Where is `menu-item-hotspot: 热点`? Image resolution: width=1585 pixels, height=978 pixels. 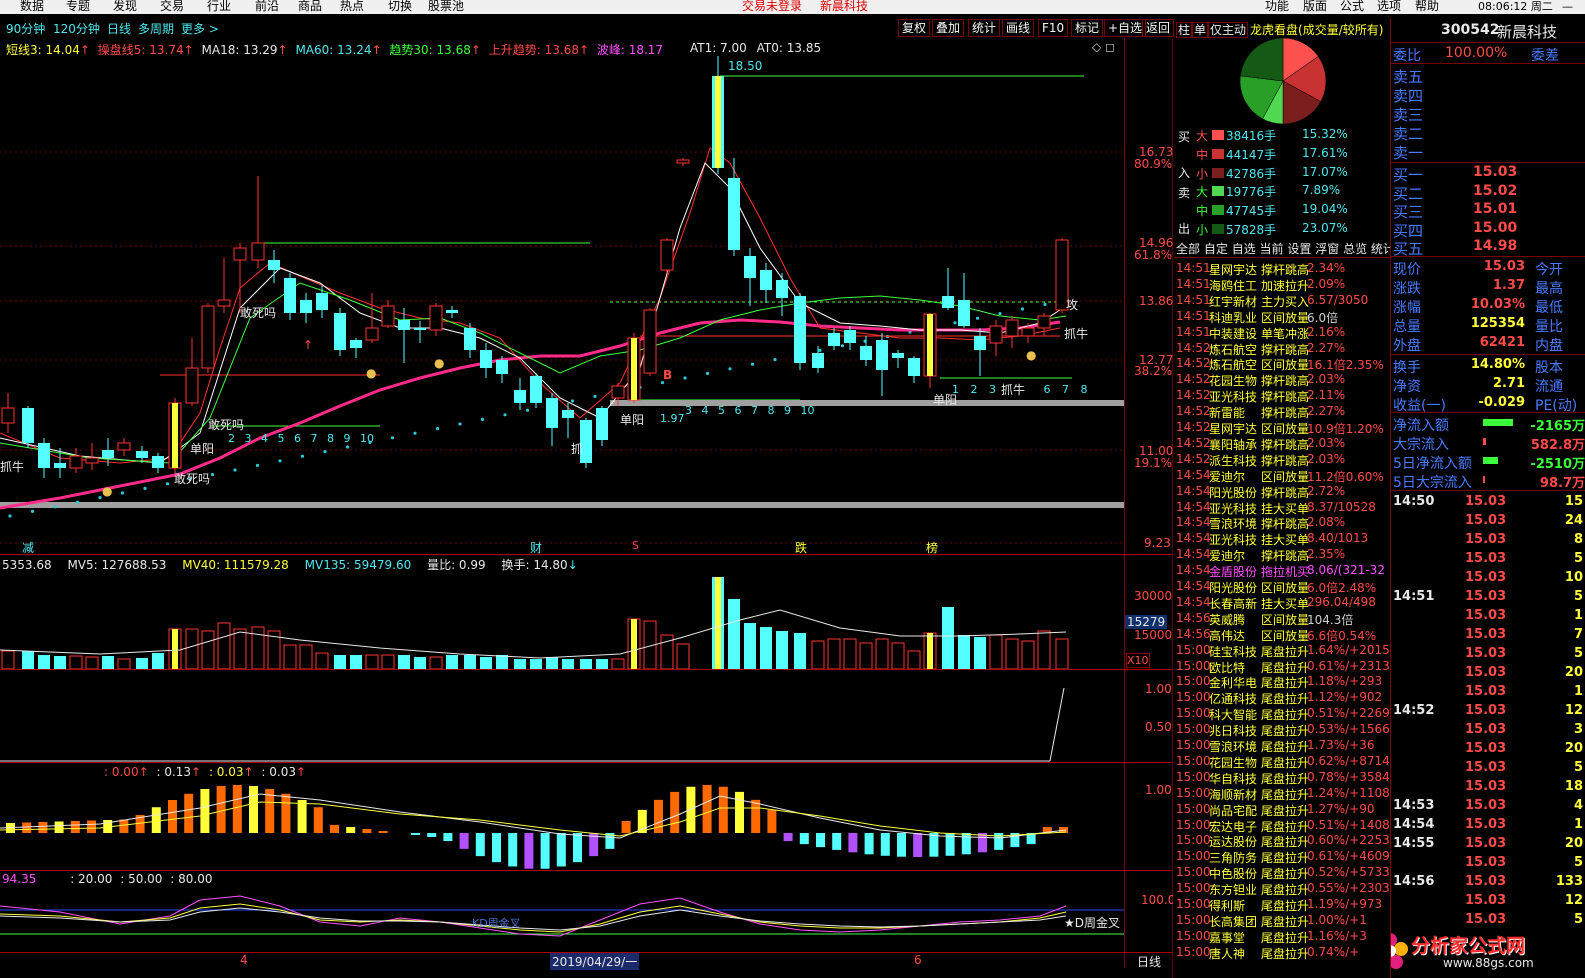
menu-item-hotspot: 热点 is located at coordinates (352, 6).